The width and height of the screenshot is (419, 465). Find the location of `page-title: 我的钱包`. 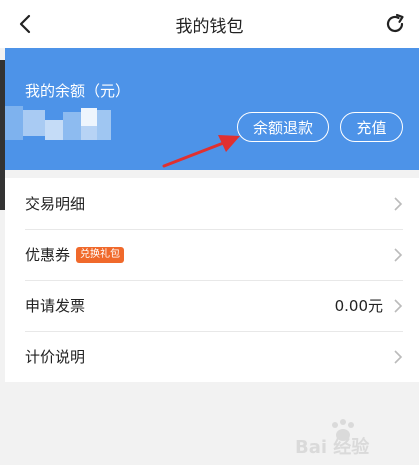

page-title: 我的钱包 is located at coordinates (209, 26).